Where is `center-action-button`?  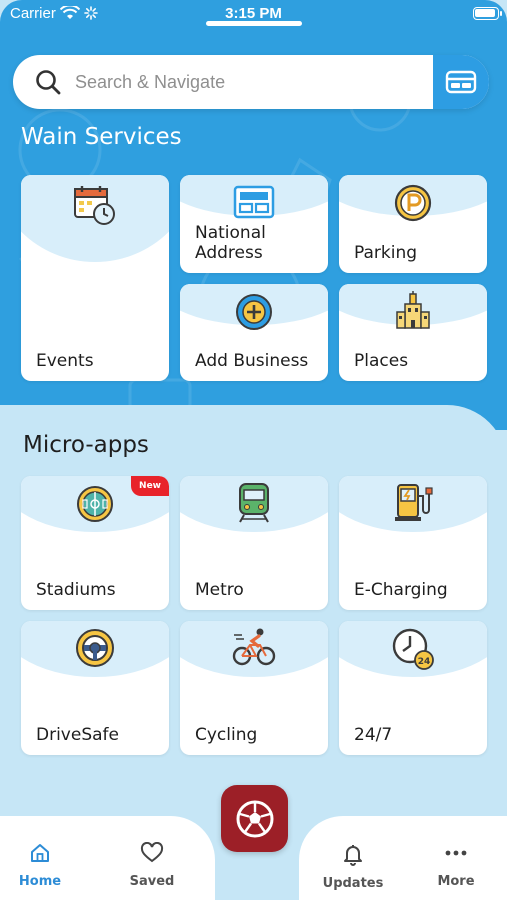 center-action-button is located at coordinates (254, 818).